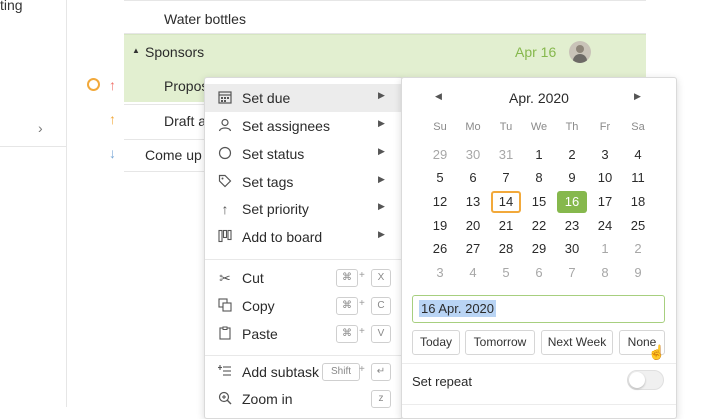 The width and height of the screenshot is (720, 419). I want to click on task-title: Propos, so click(186, 86).